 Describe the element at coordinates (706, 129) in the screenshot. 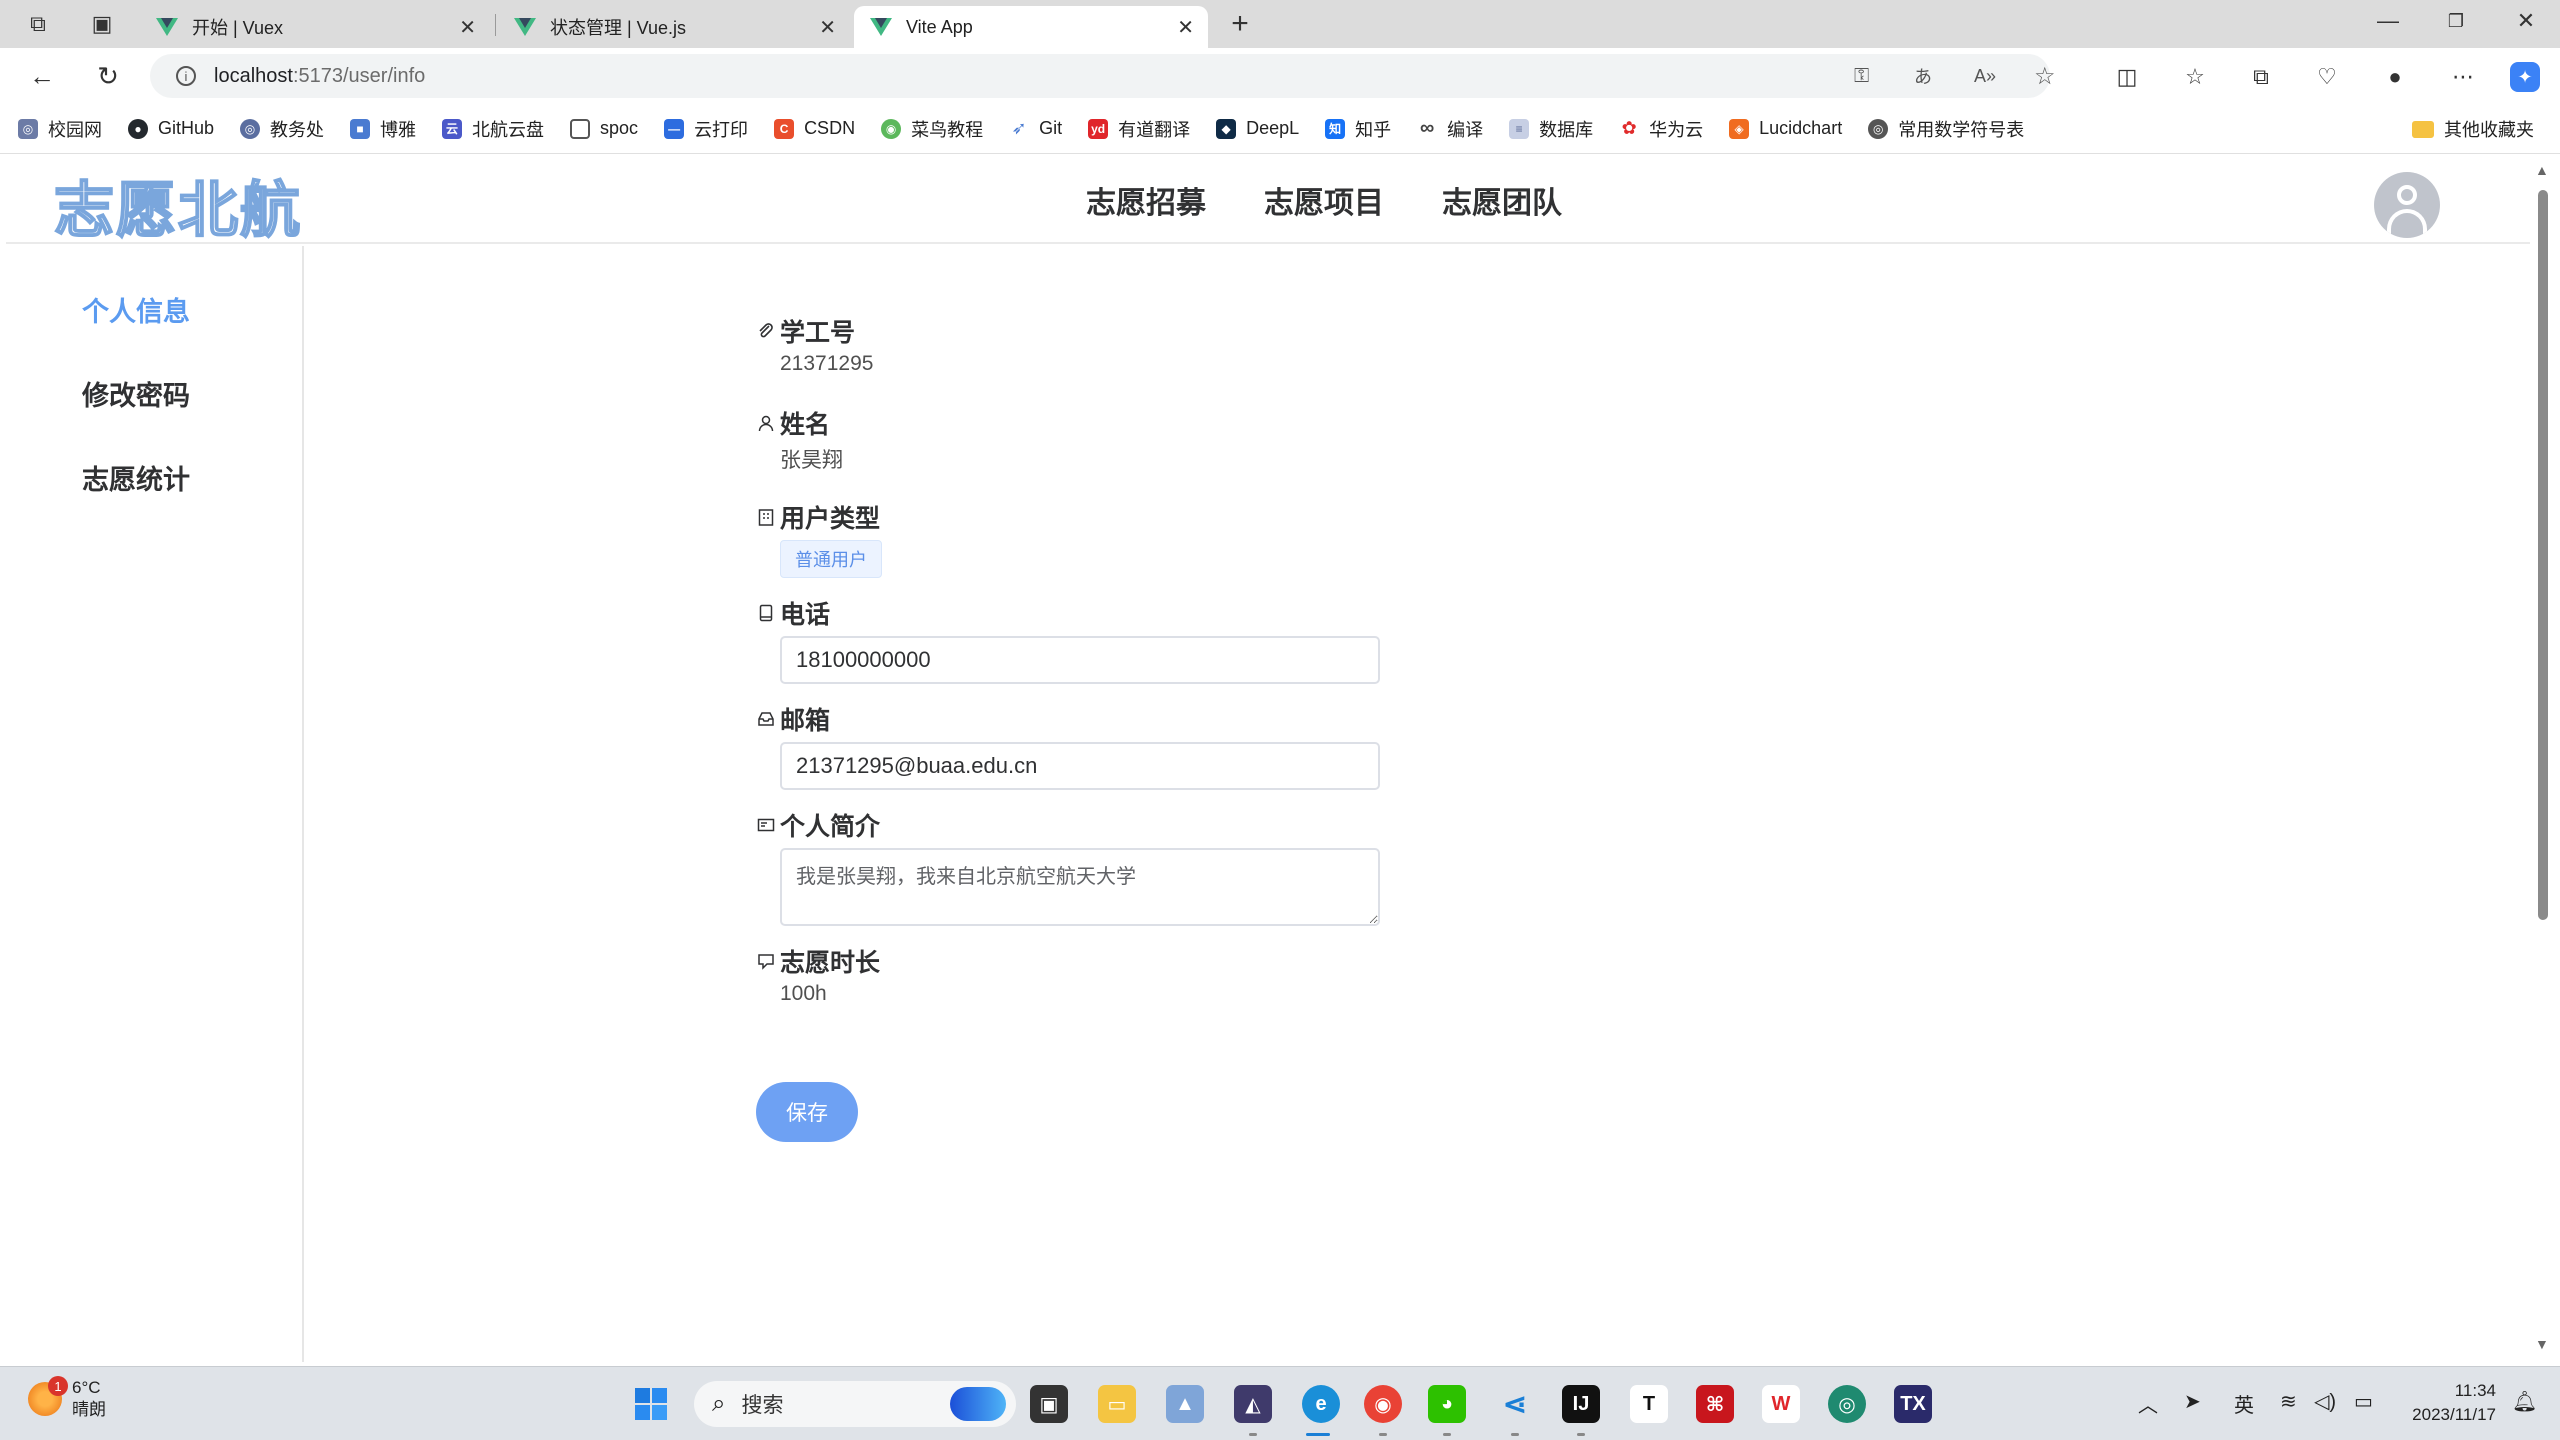

I see `bookmark-cloud-print: — 云打印` at that location.